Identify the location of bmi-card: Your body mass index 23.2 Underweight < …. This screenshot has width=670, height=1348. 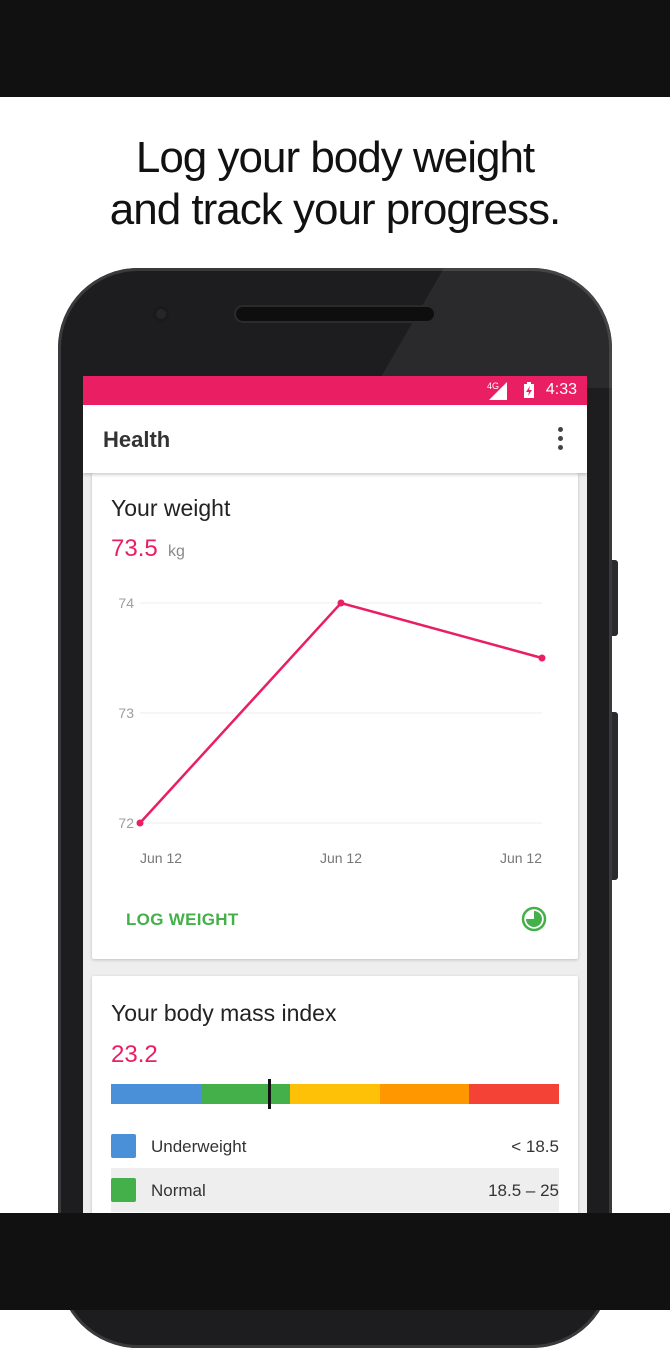
(335, 1094).